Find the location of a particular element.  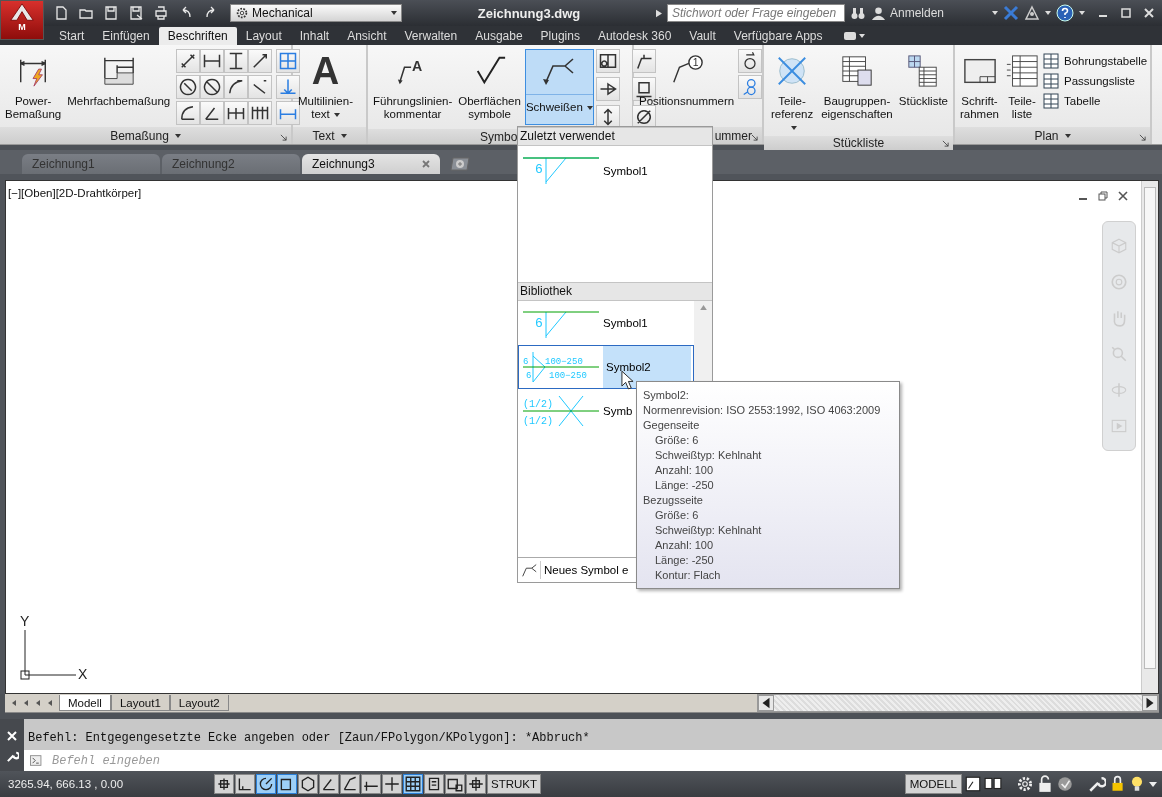

ribbon-tab: Einfügen is located at coordinates (126, 36).